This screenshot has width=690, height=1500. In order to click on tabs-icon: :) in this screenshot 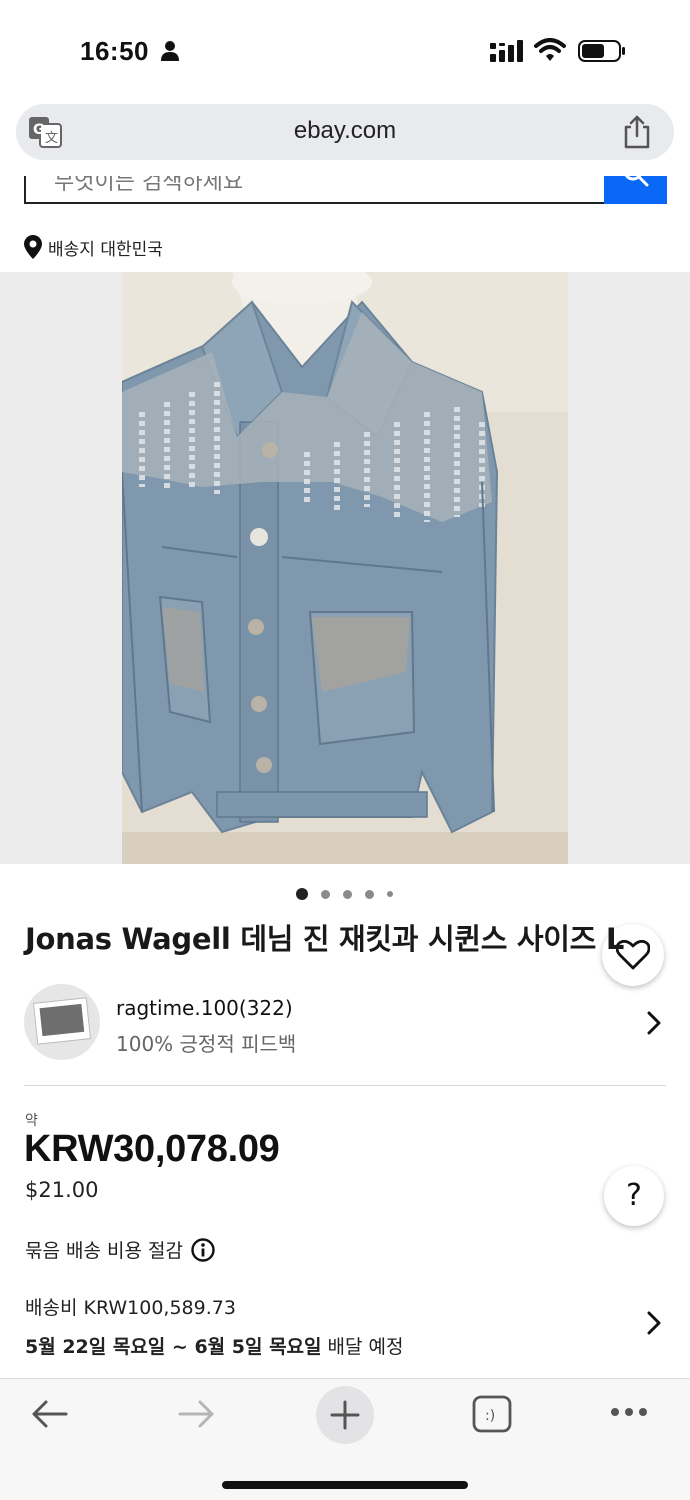, I will do `click(492, 1414)`.